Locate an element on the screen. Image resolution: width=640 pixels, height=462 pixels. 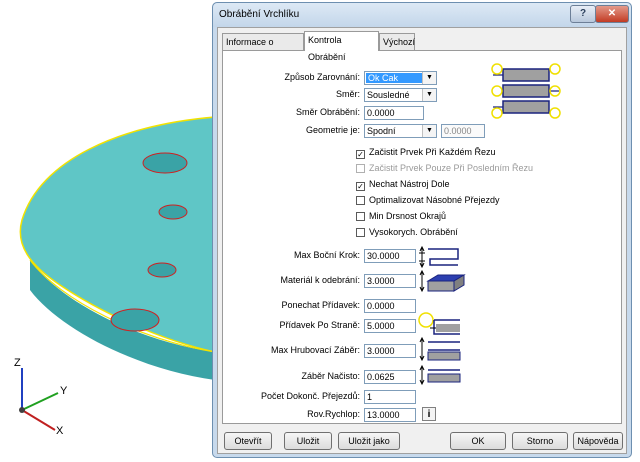
axis-label-z: Z is located at coordinates (17, 363).